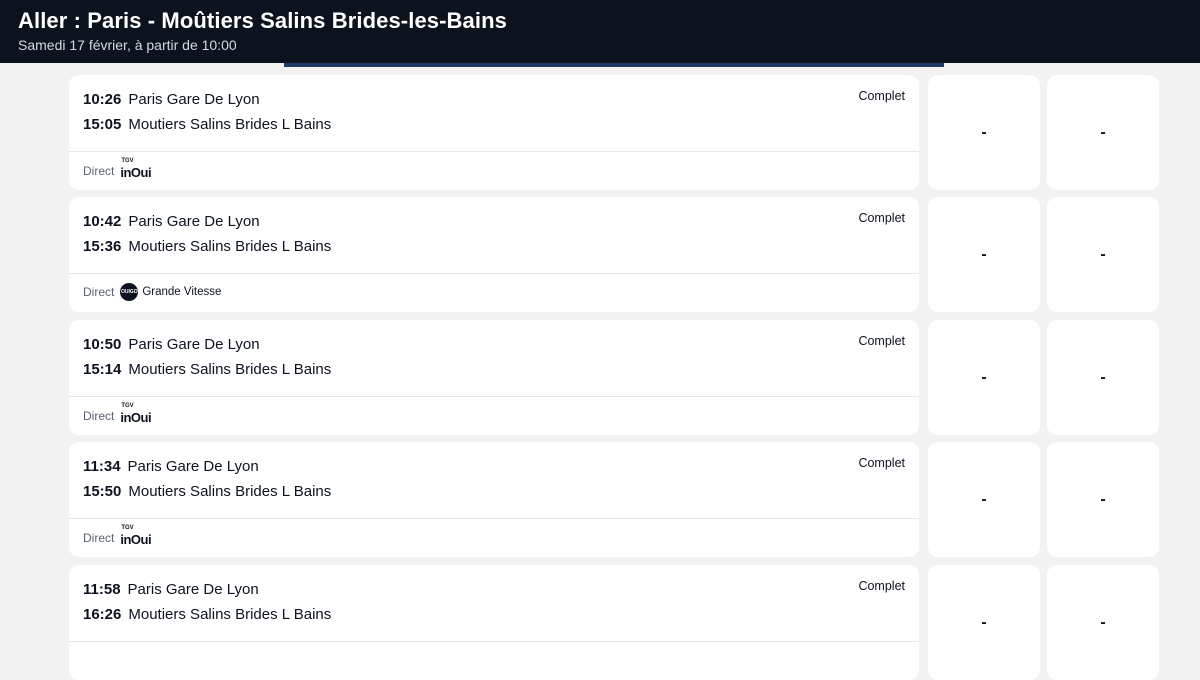 The image size is (1200, 680). What do you see at coordinates (102, 466) in the screenshot?
I see `departure-time: 11:34` at bounding box center [102, 466].